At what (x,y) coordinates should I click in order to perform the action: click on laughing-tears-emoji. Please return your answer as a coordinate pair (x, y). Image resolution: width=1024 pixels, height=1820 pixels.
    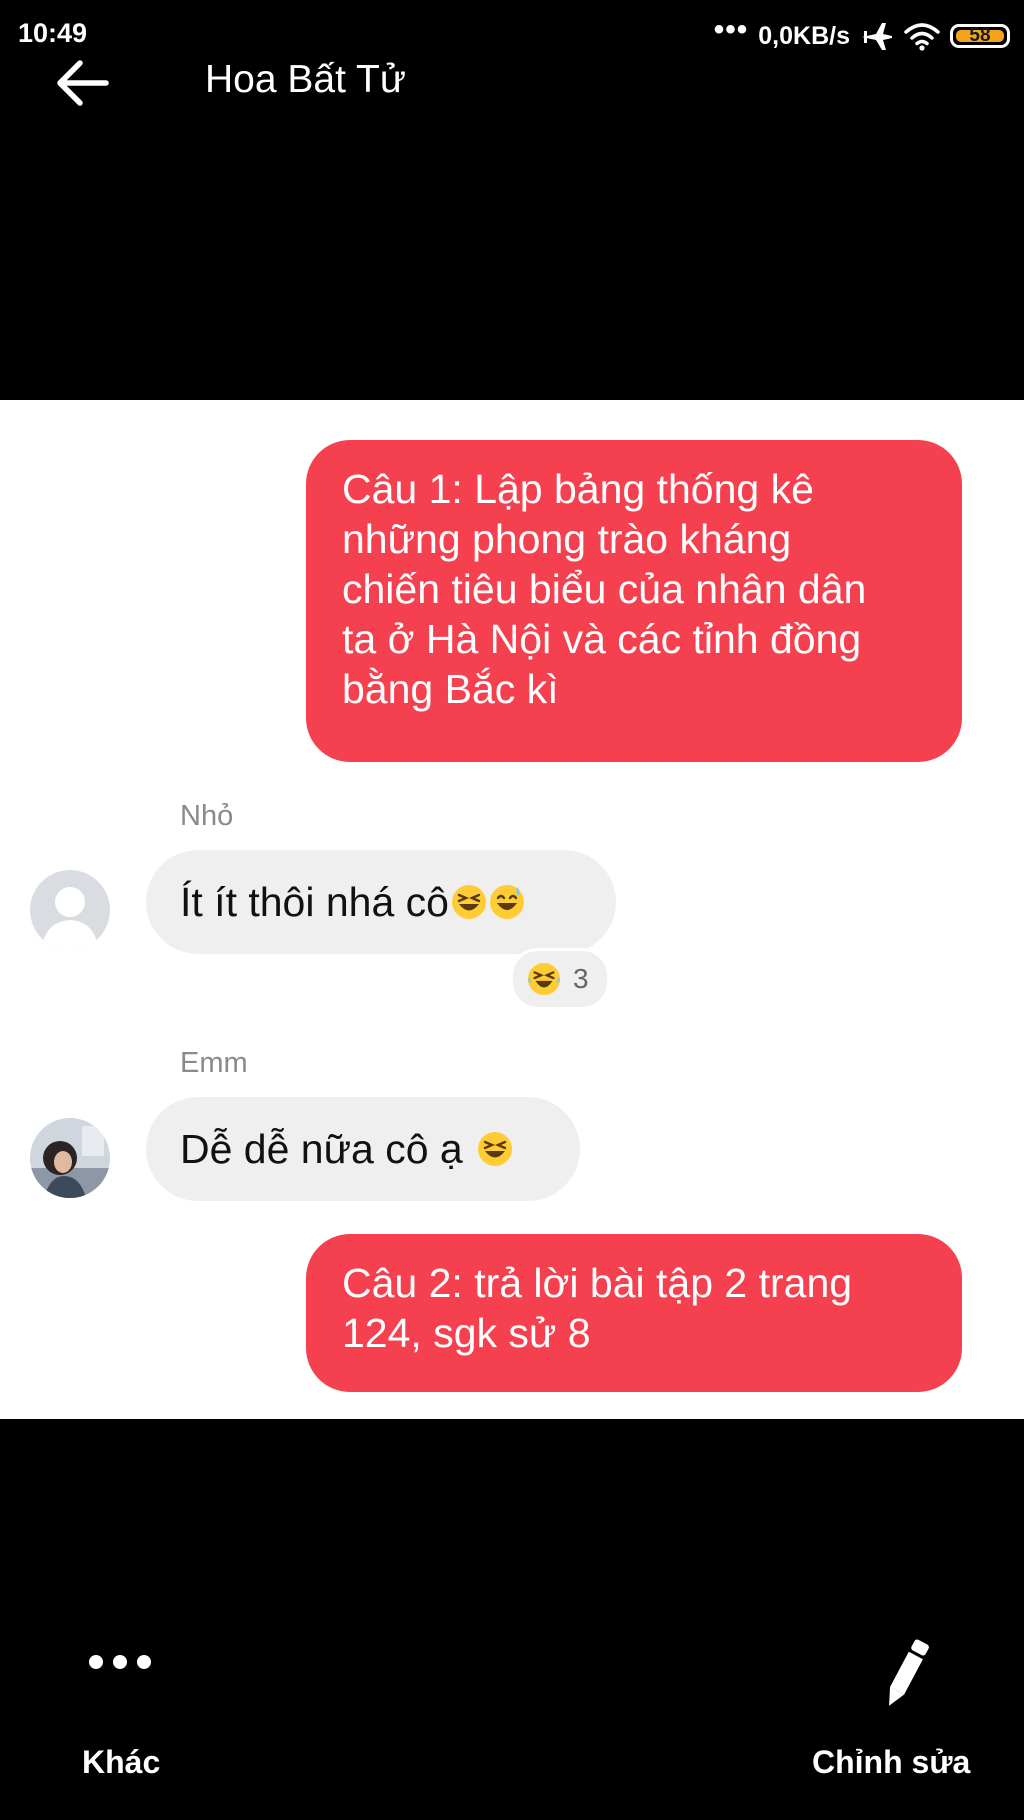
    Looking at the image, I should click on (544, 979).